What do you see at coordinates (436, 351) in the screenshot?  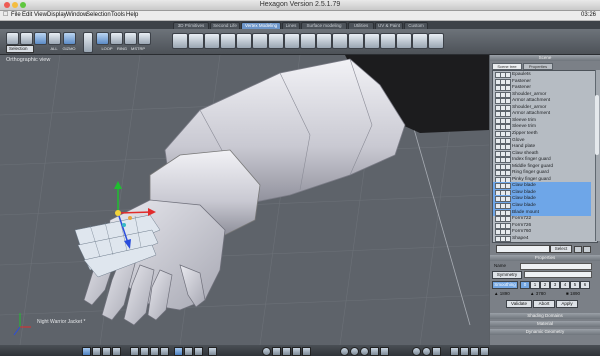 I see `history-icon` at bounding box center [436, 351].